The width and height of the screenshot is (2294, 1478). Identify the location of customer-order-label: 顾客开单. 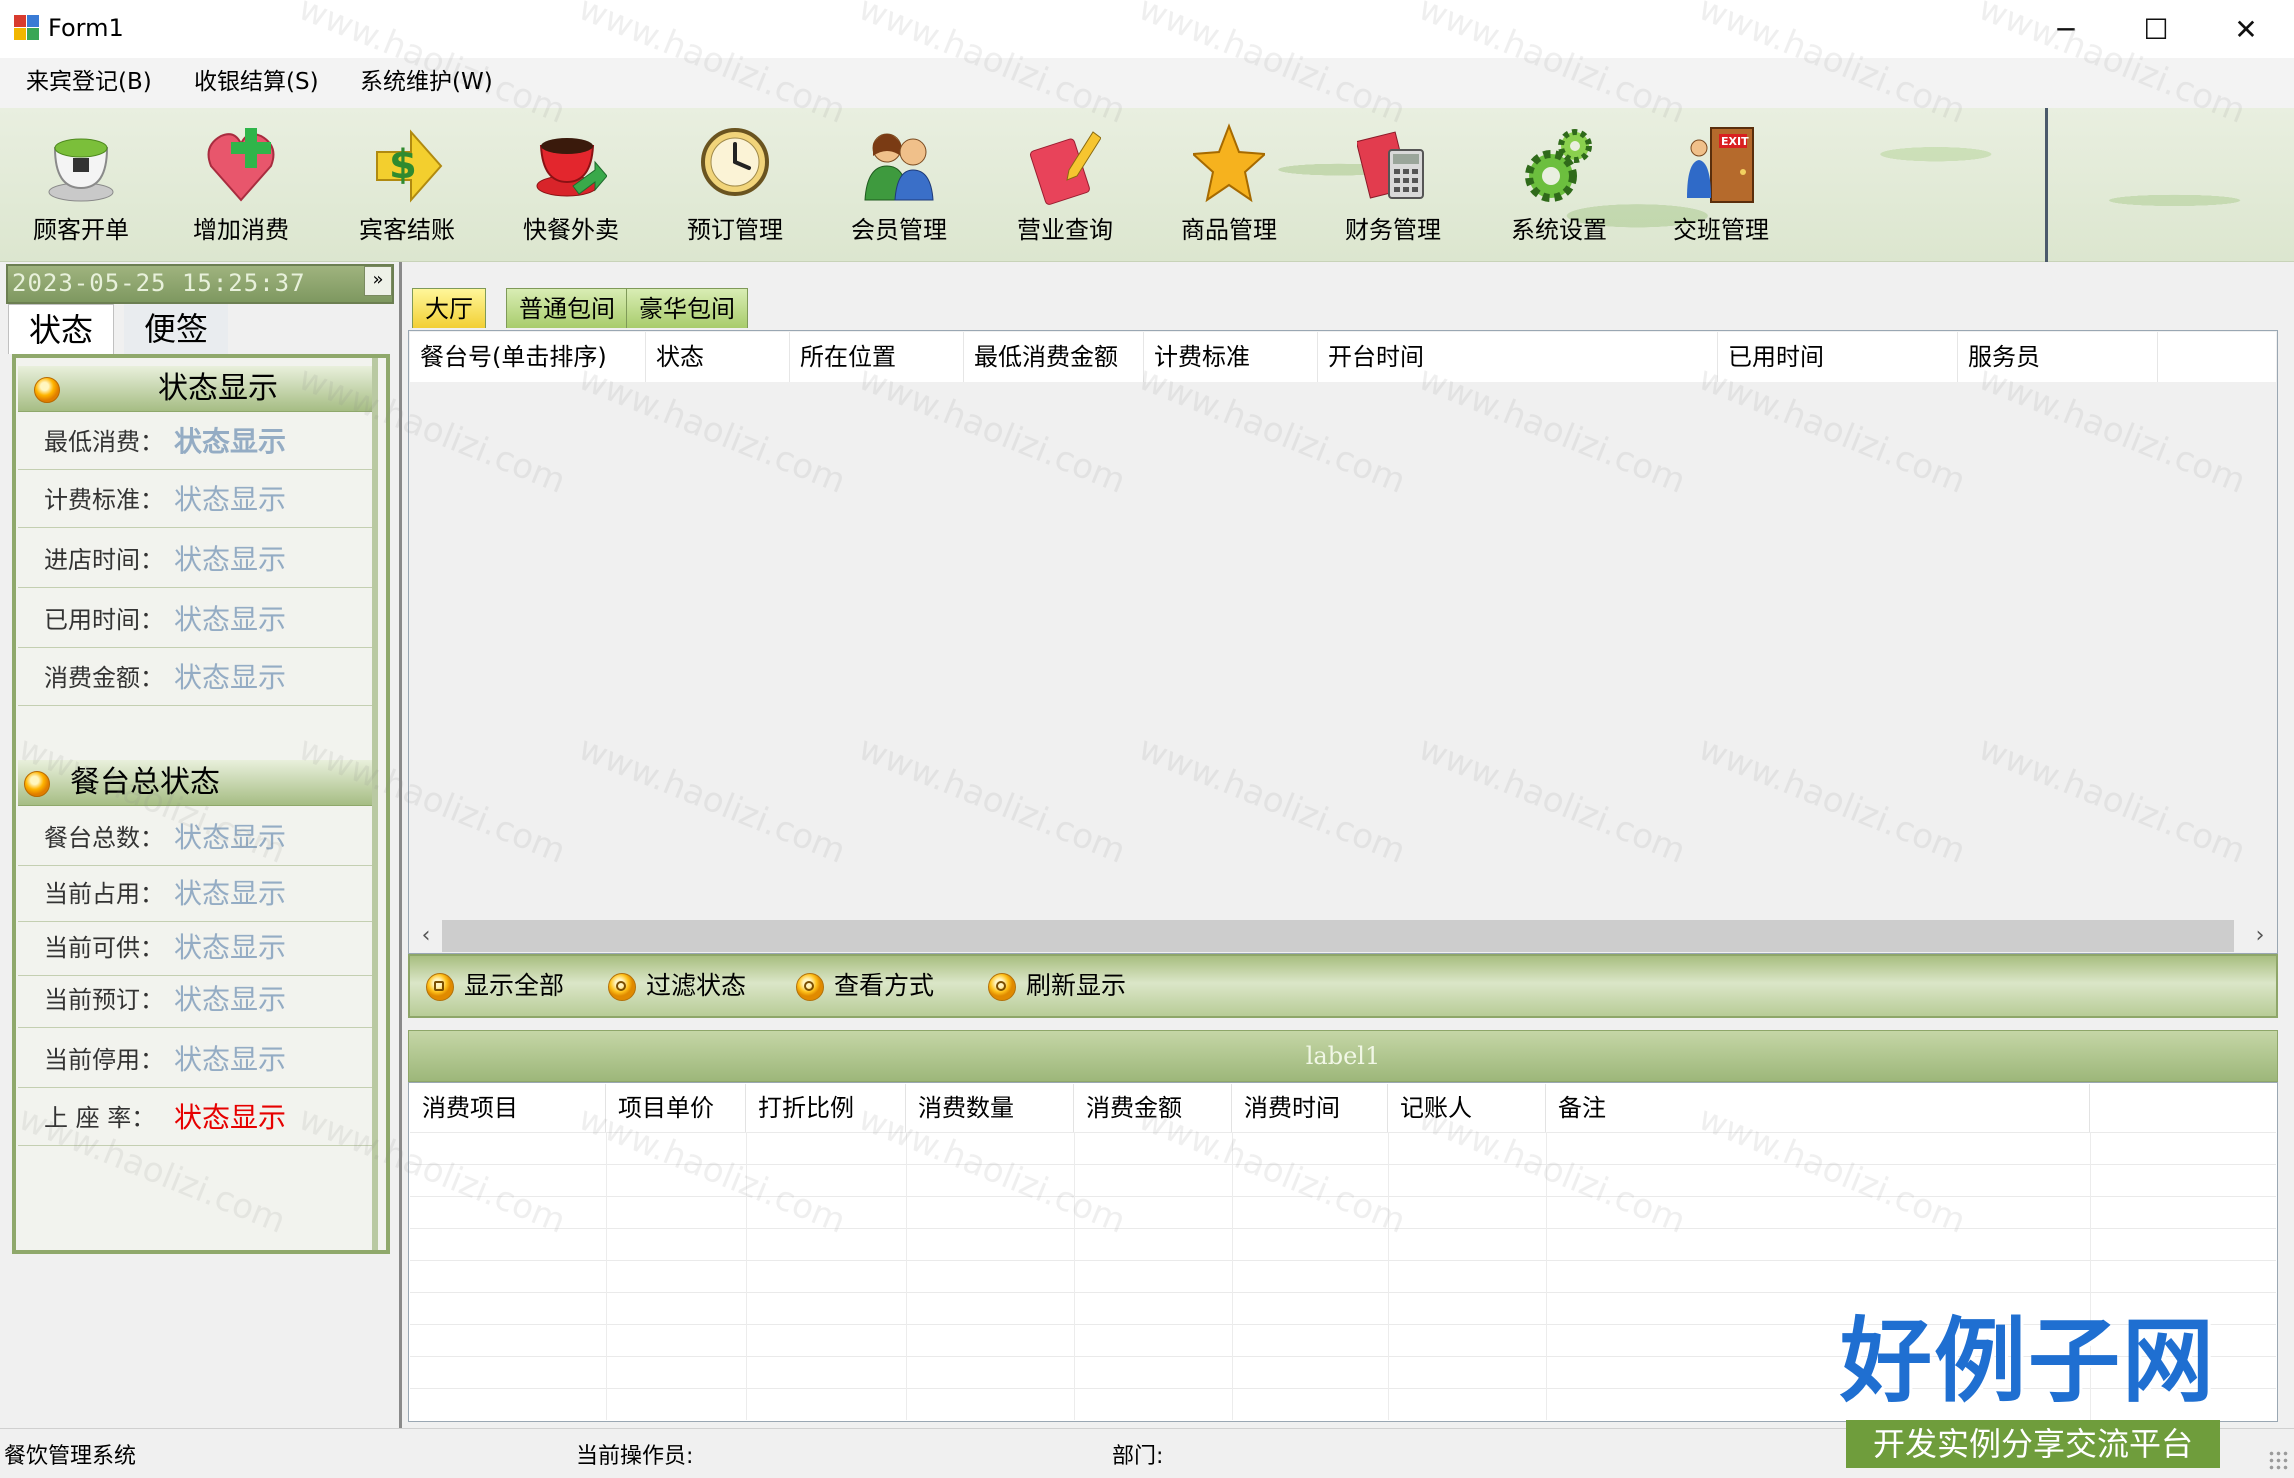
(81, 230).